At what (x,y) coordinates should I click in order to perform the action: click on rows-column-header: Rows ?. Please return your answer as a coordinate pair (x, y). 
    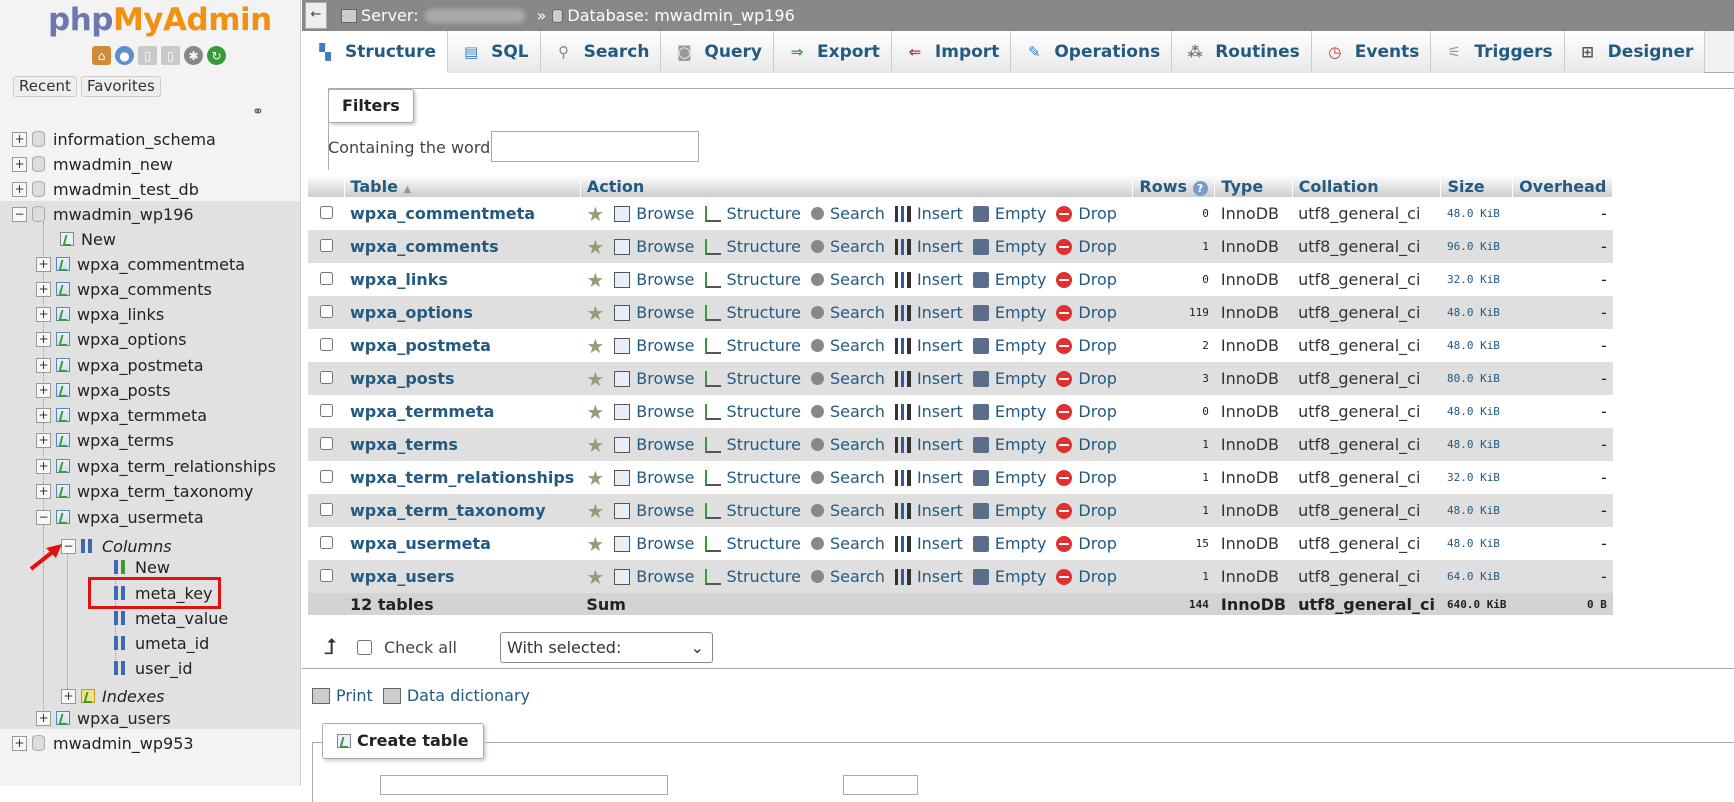
    Looking at the image, I should click on (1174, 186).